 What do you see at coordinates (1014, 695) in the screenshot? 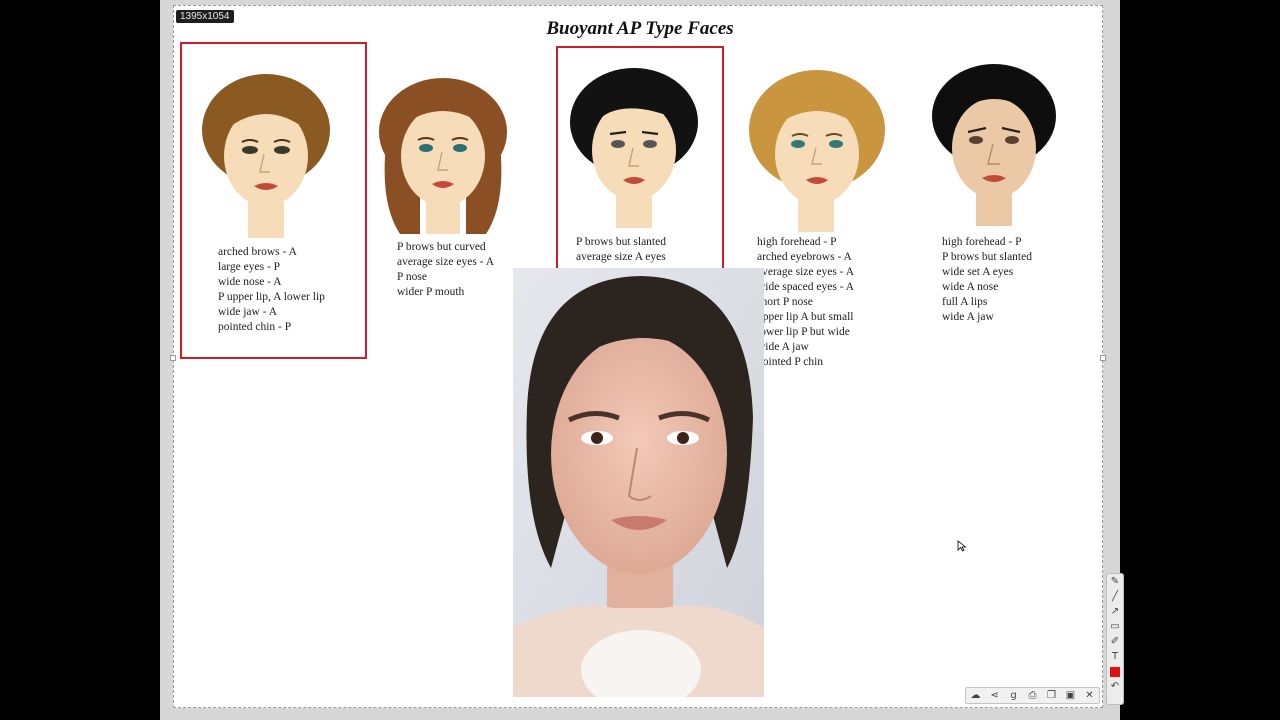
I see `google-icon: g` at bounding box center [1014, 695].